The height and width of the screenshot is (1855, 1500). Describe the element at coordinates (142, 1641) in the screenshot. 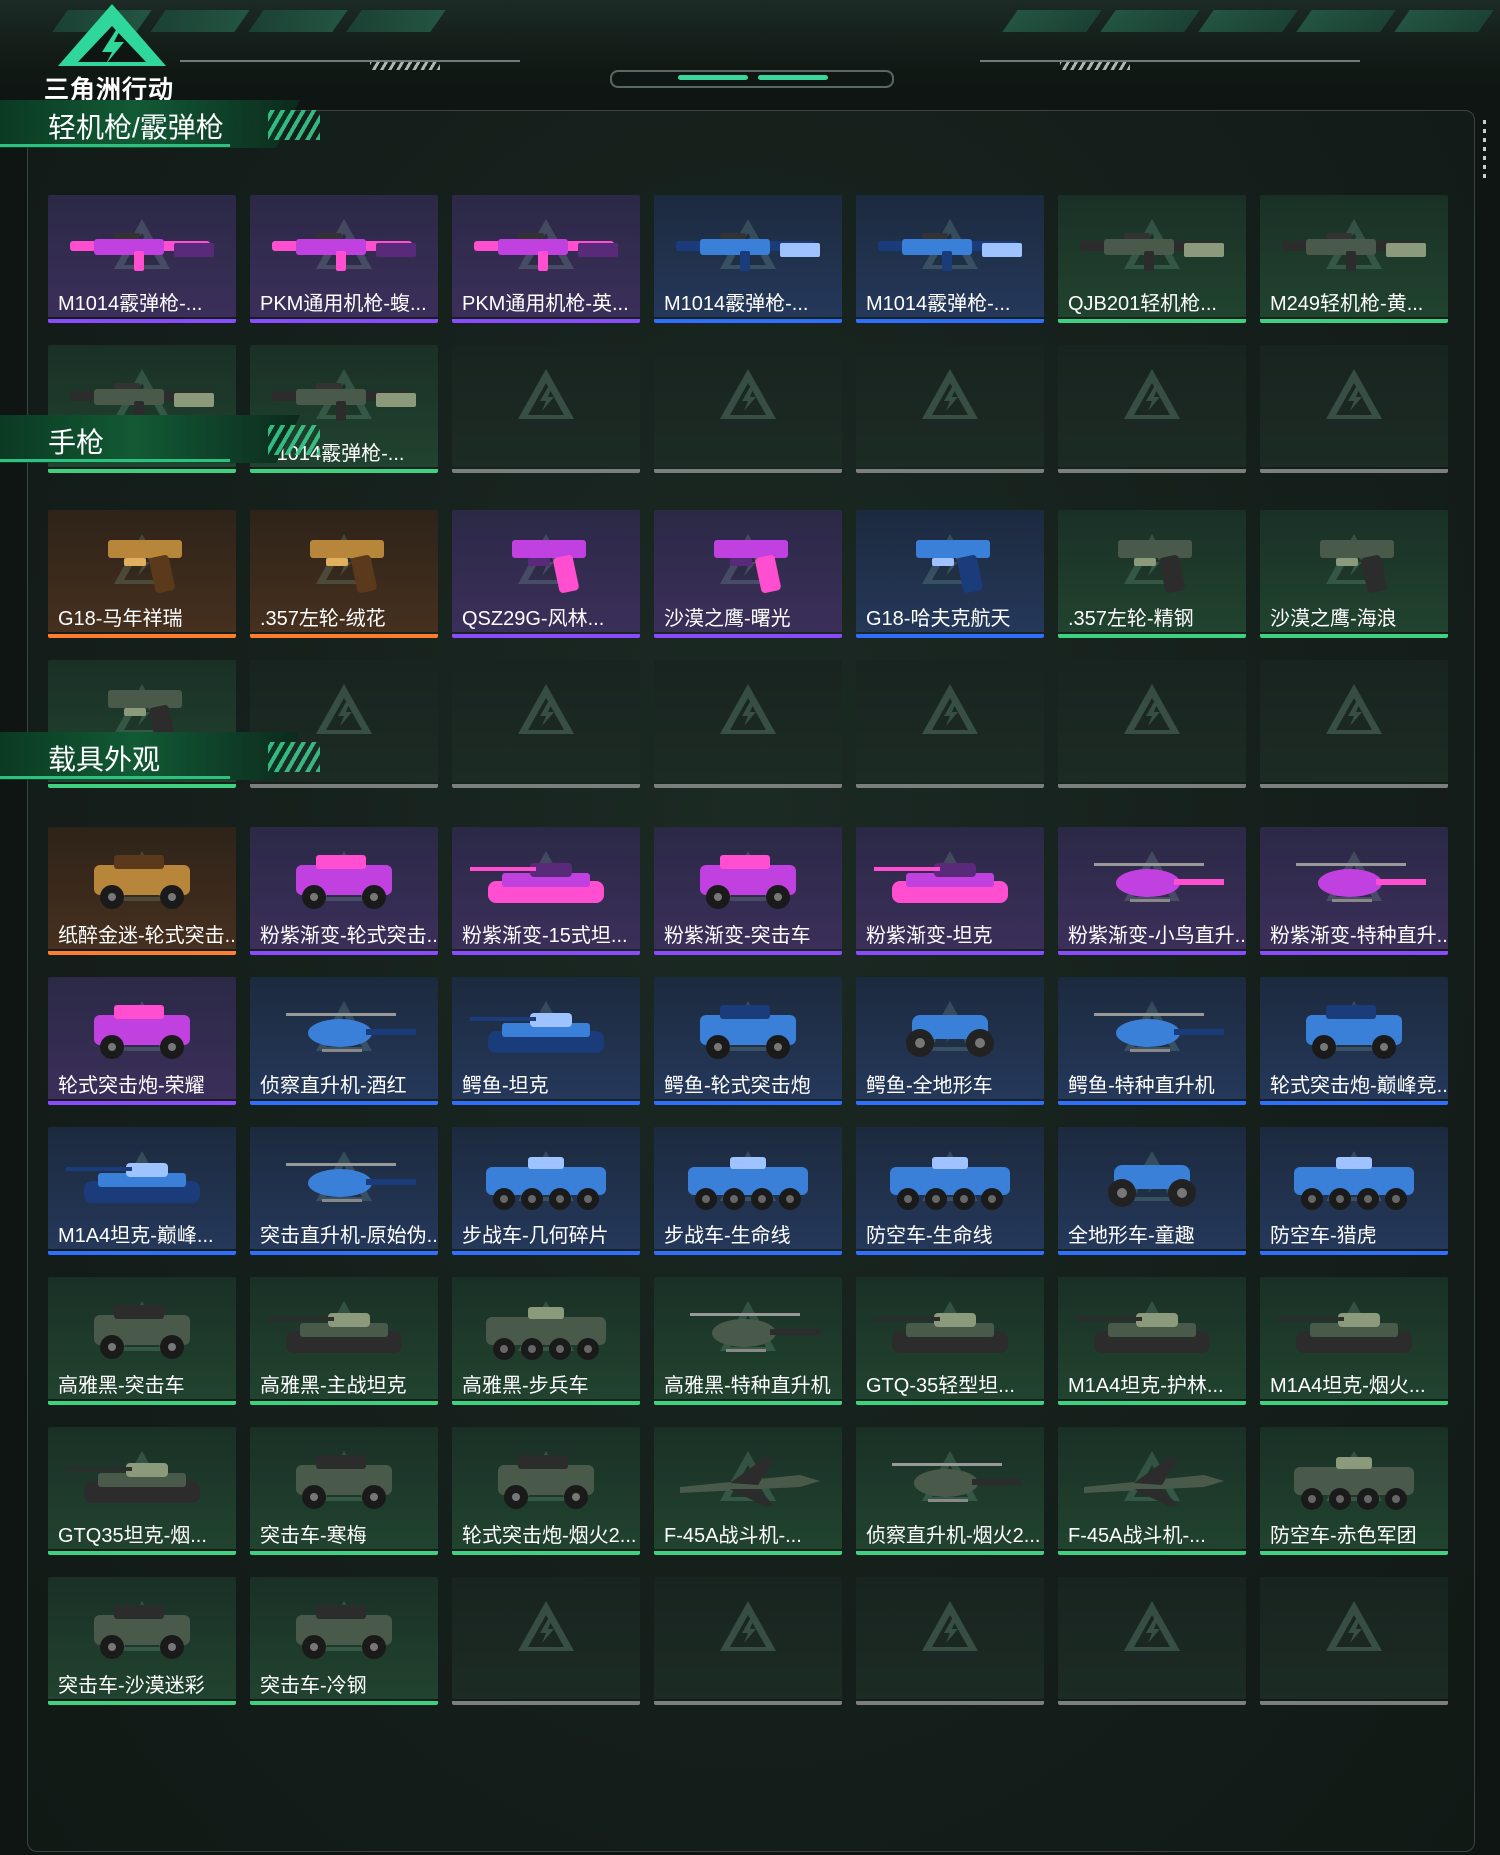

I see `item-card: 突击车-沙漠迷彩` at that location.